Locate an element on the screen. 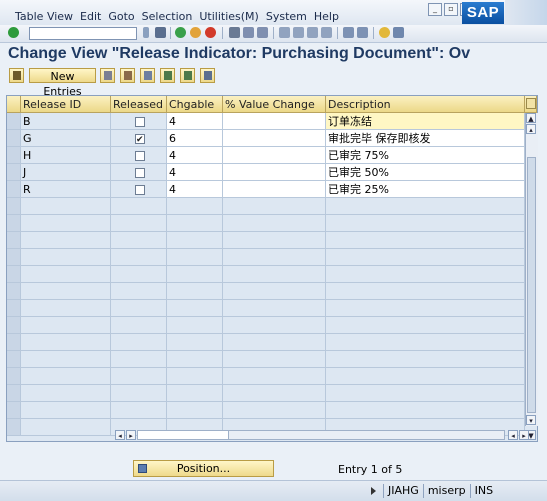 Image resolution: width=547 pixels, height=501 pixels. description-field: 已审完 25% is located at coordinates (425, 189).